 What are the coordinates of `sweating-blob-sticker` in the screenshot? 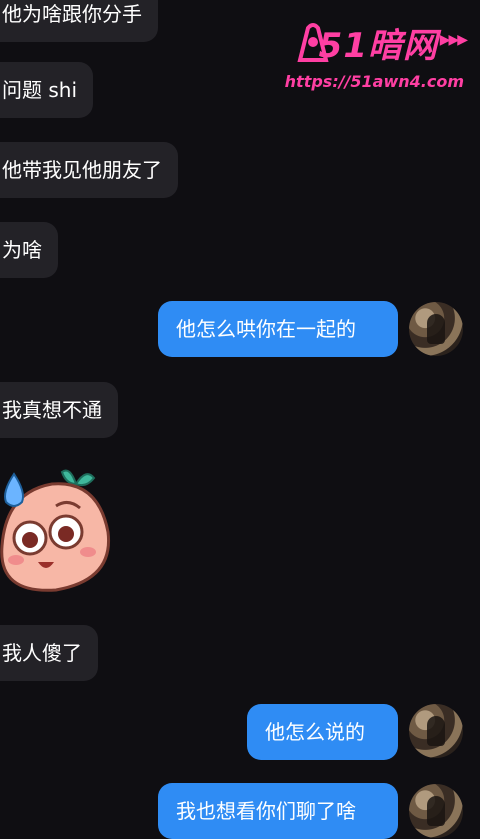 It's located at (58, 530).